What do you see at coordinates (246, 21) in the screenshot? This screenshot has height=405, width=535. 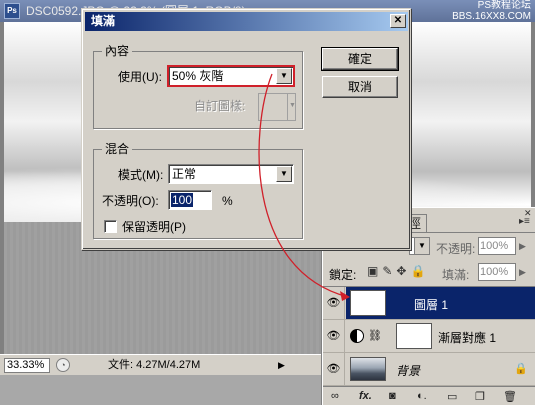 I see `dialog-titlebar: 填滿 ✕` at bounding box center [246, 21].